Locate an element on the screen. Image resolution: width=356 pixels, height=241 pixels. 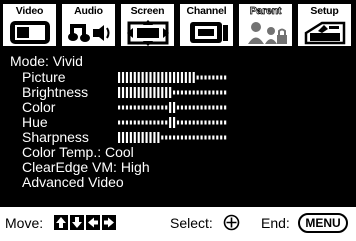
brightness-slider is located at coordinates (173, 92).